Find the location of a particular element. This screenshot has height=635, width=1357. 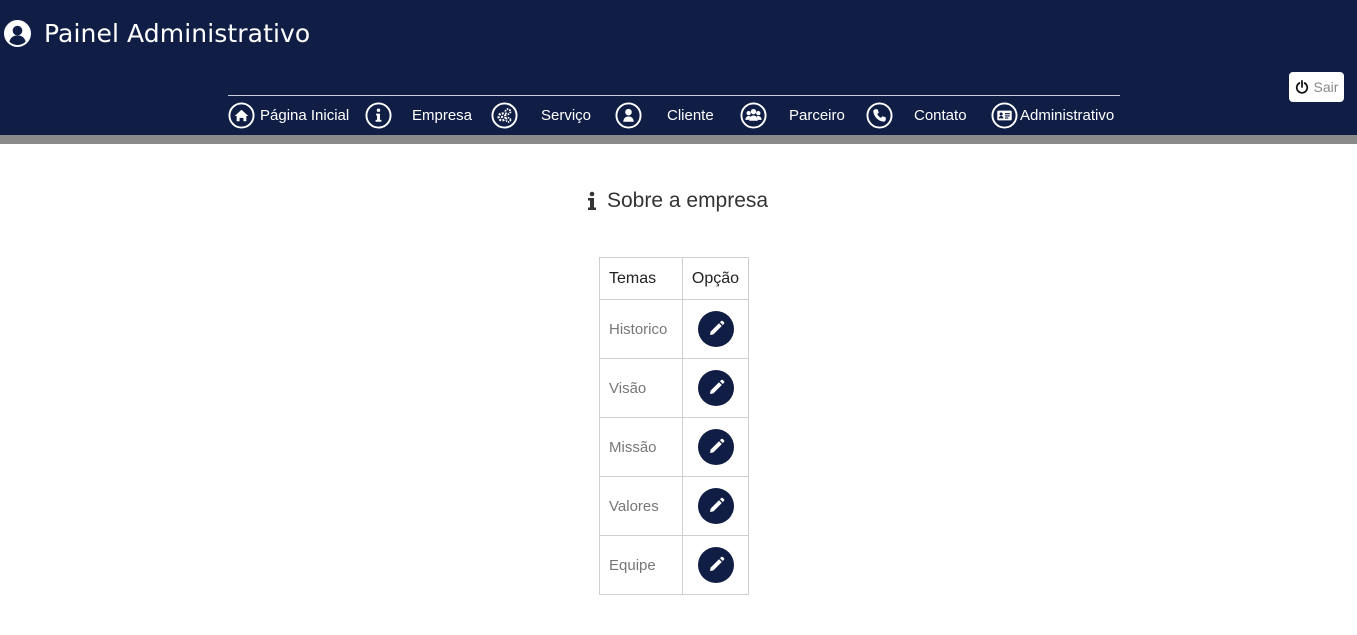

nav-label-contato: Contato is located at coordinates (940, 115).